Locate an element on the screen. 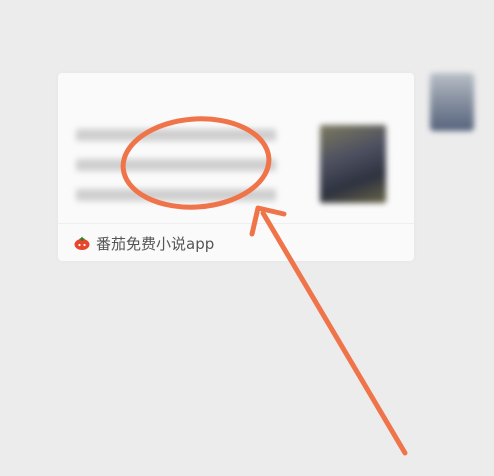  card-thumbnail is located at coordinates (353, 164).